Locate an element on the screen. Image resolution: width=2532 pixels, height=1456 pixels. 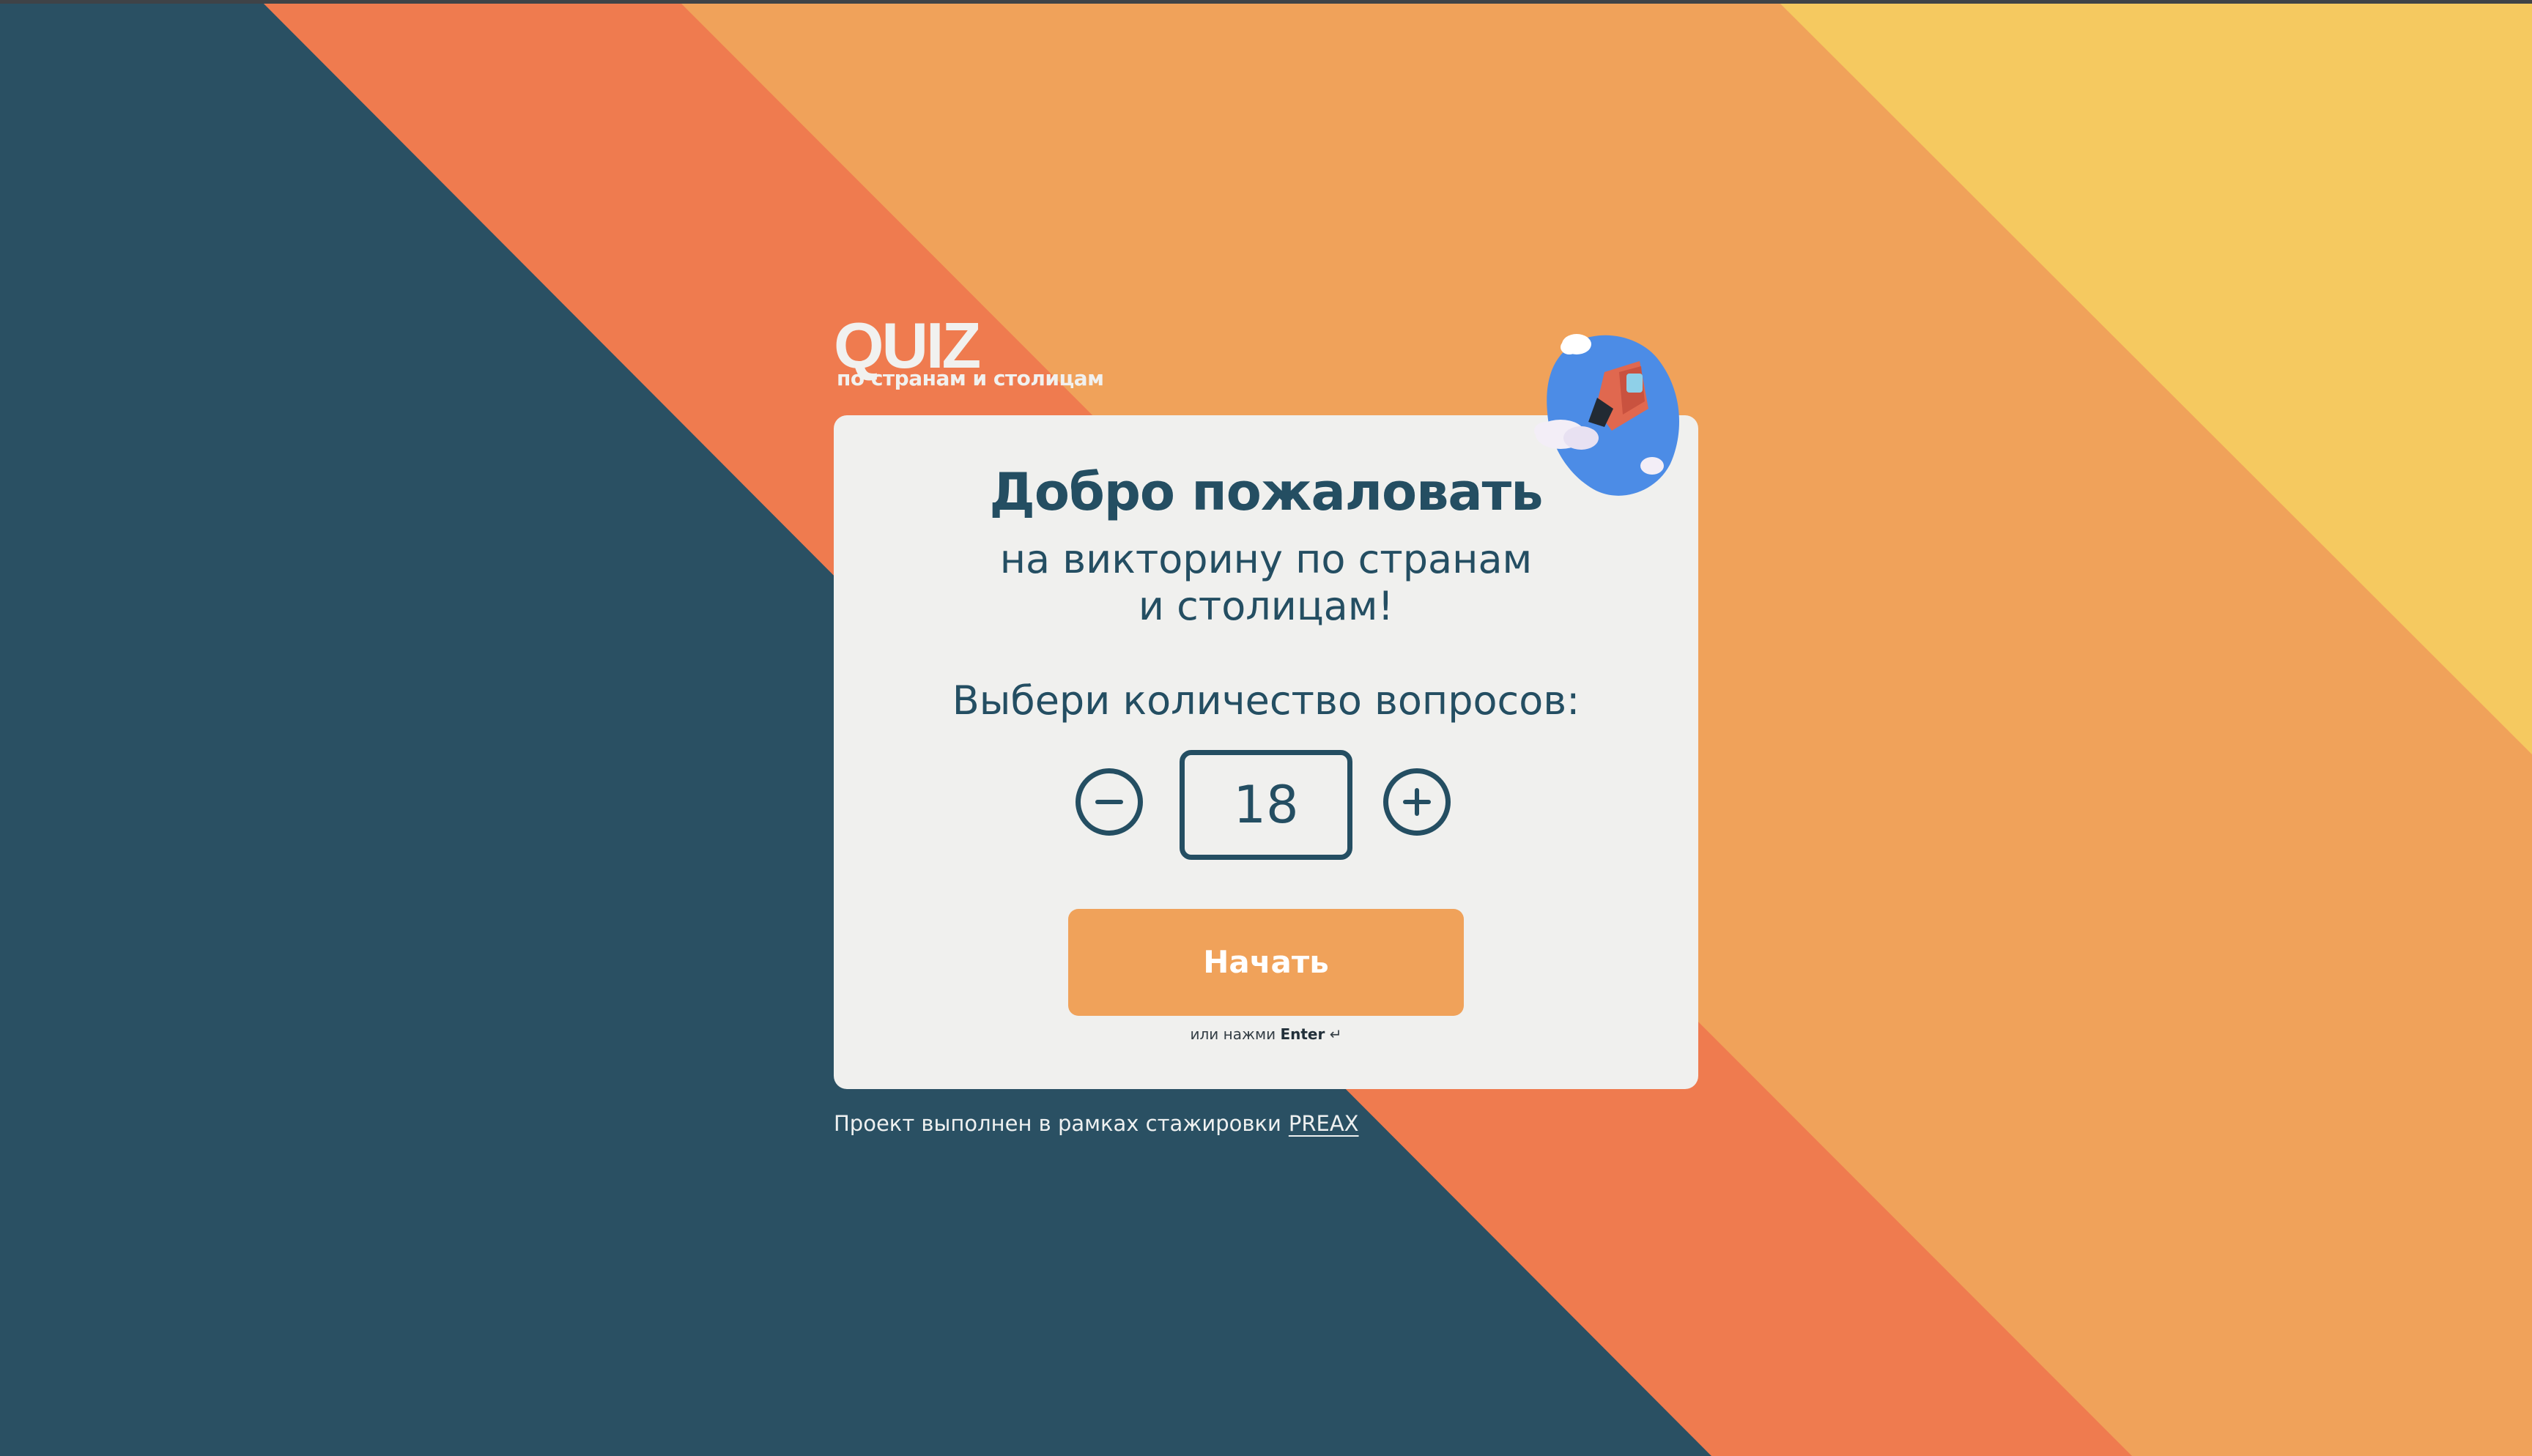
enter-hint: или нажми Enter ↵ is located at coordinates (1266, 1034).